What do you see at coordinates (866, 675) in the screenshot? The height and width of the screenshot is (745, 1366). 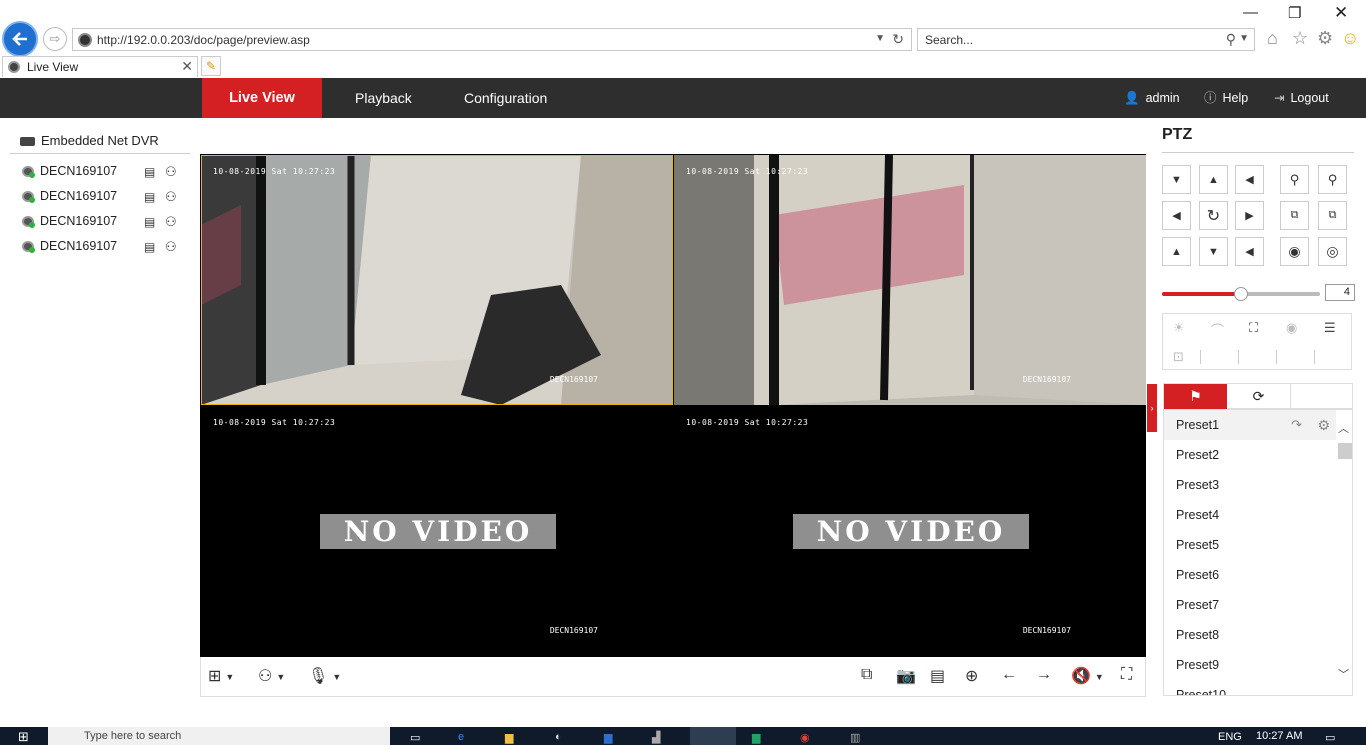 I see `stop-all-preview-icon: ⧉` at bounding box center [866, 675].